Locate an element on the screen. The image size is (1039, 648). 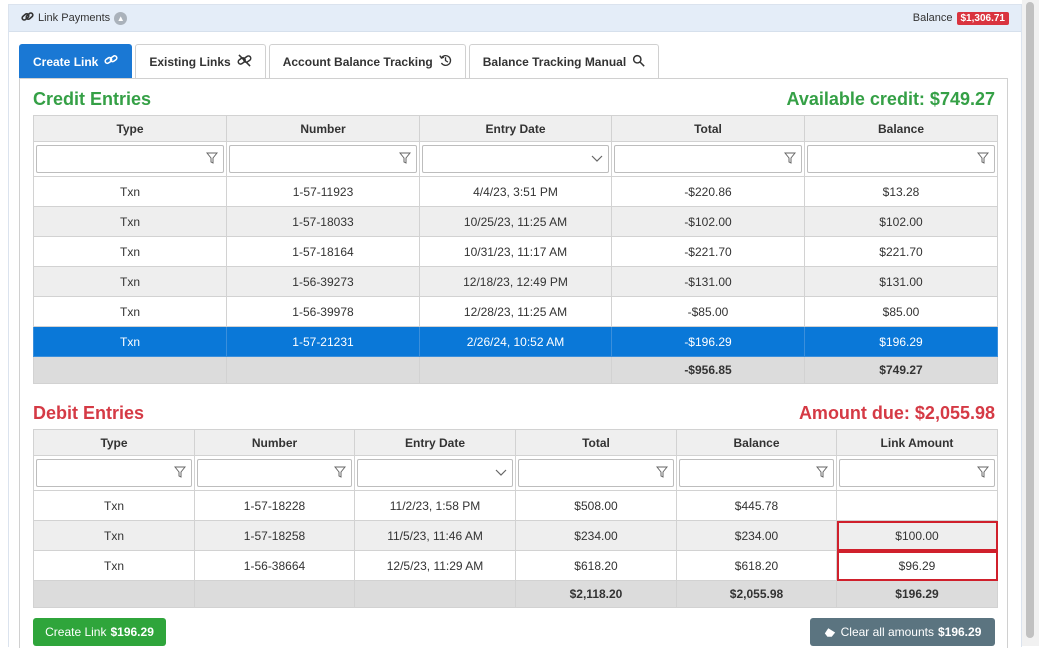
tab-label: Existing Links is located at coordinates (190, 61).